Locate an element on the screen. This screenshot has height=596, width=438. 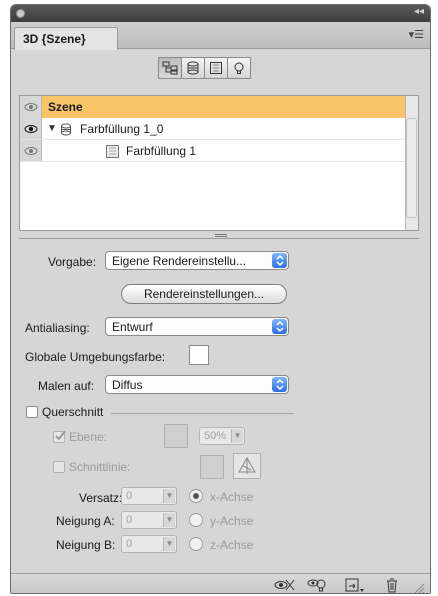
render-icon is located at coordinates (355, 585).